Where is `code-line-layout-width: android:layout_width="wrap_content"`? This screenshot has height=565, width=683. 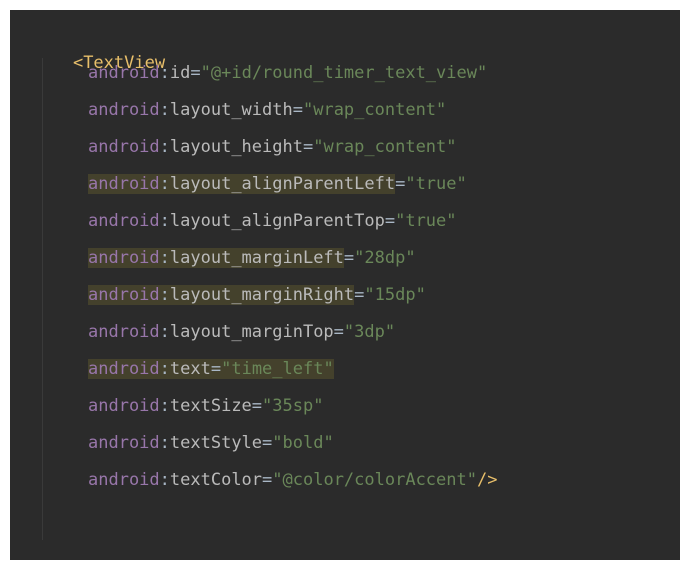 code-line-layout-width: android:layout_width="wrap_content" is located at coordinates (267, 110).